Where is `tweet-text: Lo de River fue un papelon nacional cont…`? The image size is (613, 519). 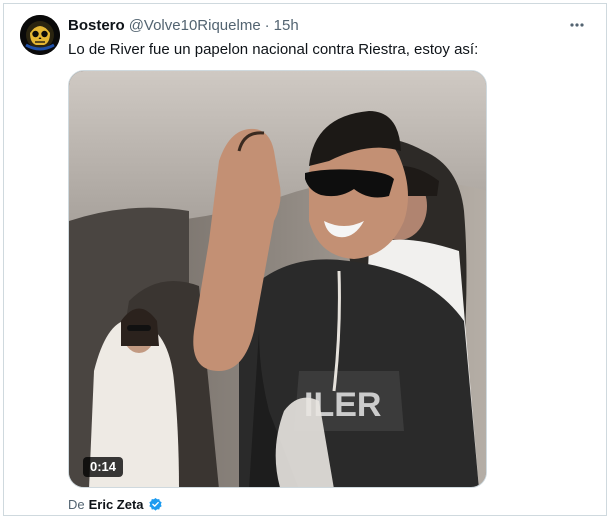 tweet-text: Lo de River fue un papelon nacional cont… is located at coordinates (273, 49).